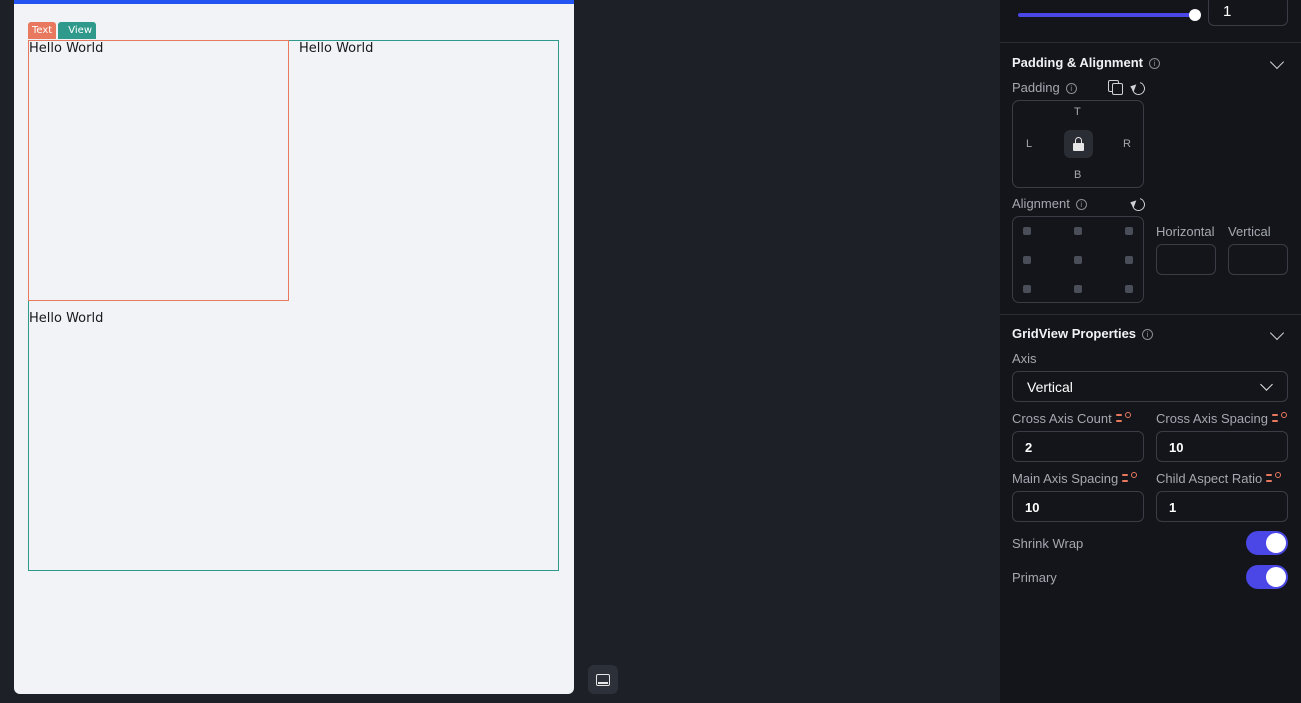 The height and width of the screenshot is (703, 1301). What do you see at coordinates (1212, 418) in the screenshot?
I see `cross-axis-spacing-label-text: Cross Axis Spacing` at bounding box center [1212, 418].